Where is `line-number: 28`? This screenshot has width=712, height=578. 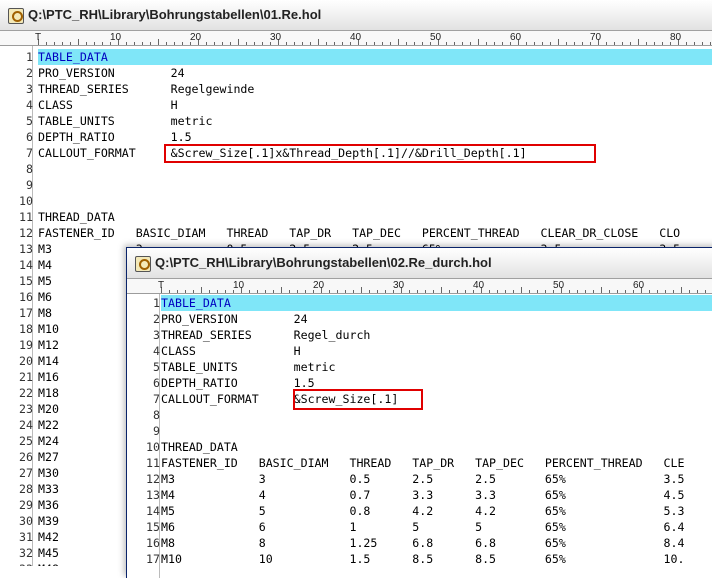 line-number: 28 is located at coordinates (26, 489).